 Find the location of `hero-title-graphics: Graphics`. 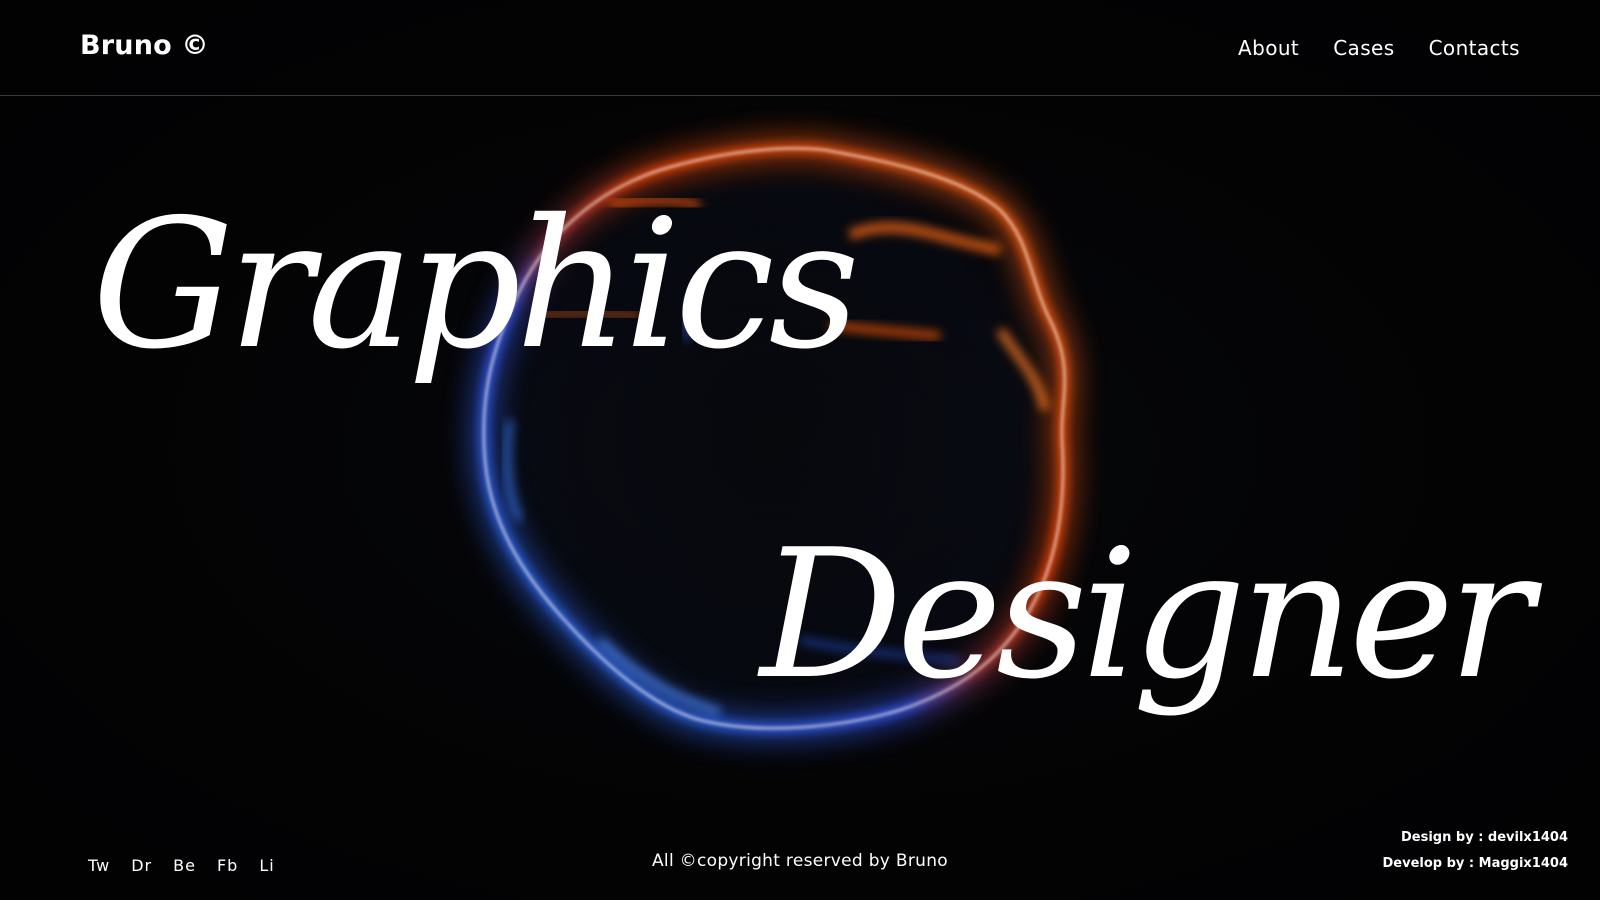

hero-title-graphics: Graphics is located at coordinates (476, 284).